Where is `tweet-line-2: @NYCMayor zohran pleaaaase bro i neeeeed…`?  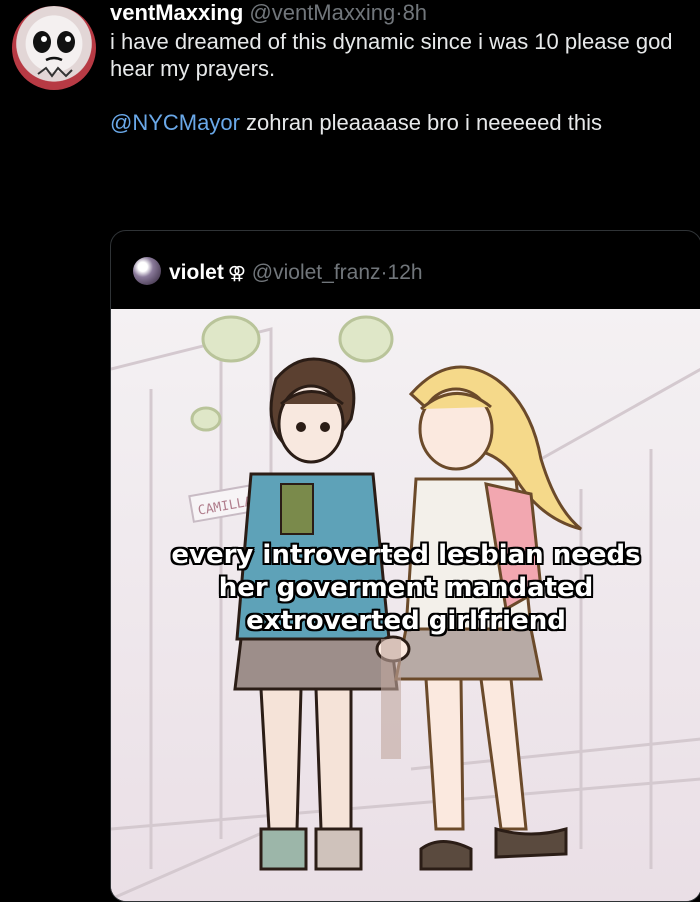
tweet-line-2: @NYCMayor zohran pleaaaase bro i neeeeed… is located at coordinates (402, 122).